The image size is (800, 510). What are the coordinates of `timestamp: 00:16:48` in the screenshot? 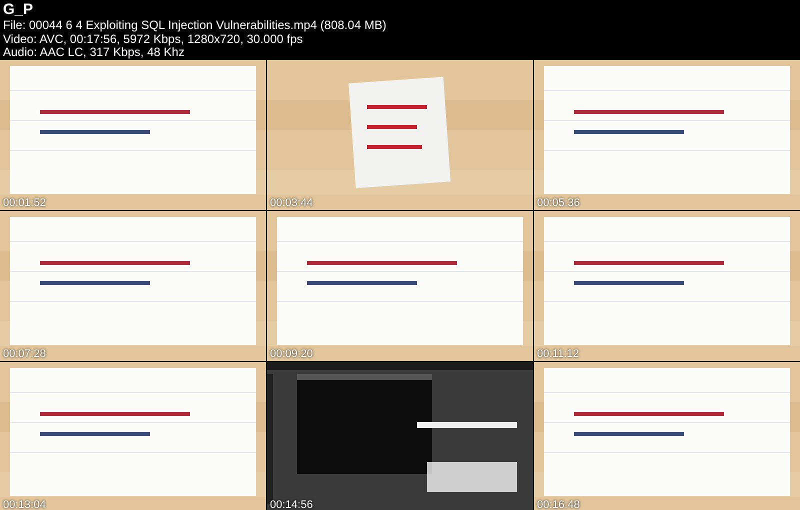 It's located at (558, 504).